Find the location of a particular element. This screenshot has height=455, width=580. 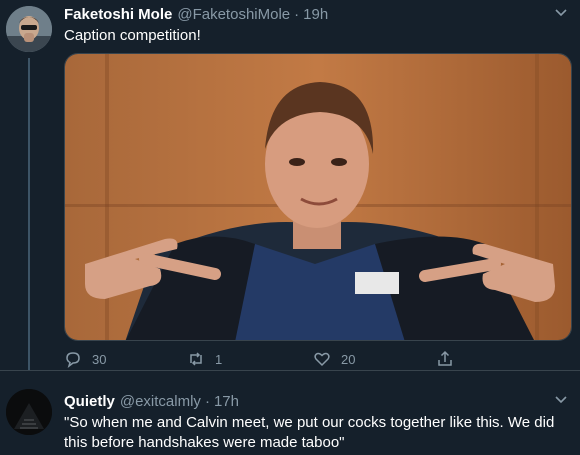

author-handle: @exitcalmly is located at coordinates (160, 401).